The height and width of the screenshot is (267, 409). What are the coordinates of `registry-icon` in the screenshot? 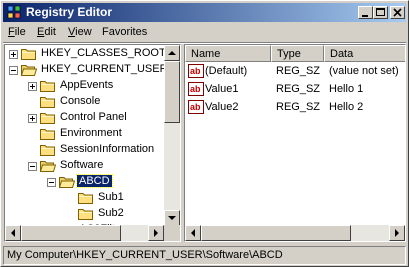 It's located at (14, 12).